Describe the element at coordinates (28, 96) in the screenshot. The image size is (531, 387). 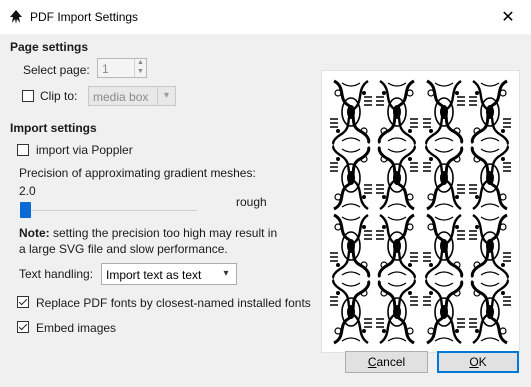
I see `clip-to-checkbox` at that location.